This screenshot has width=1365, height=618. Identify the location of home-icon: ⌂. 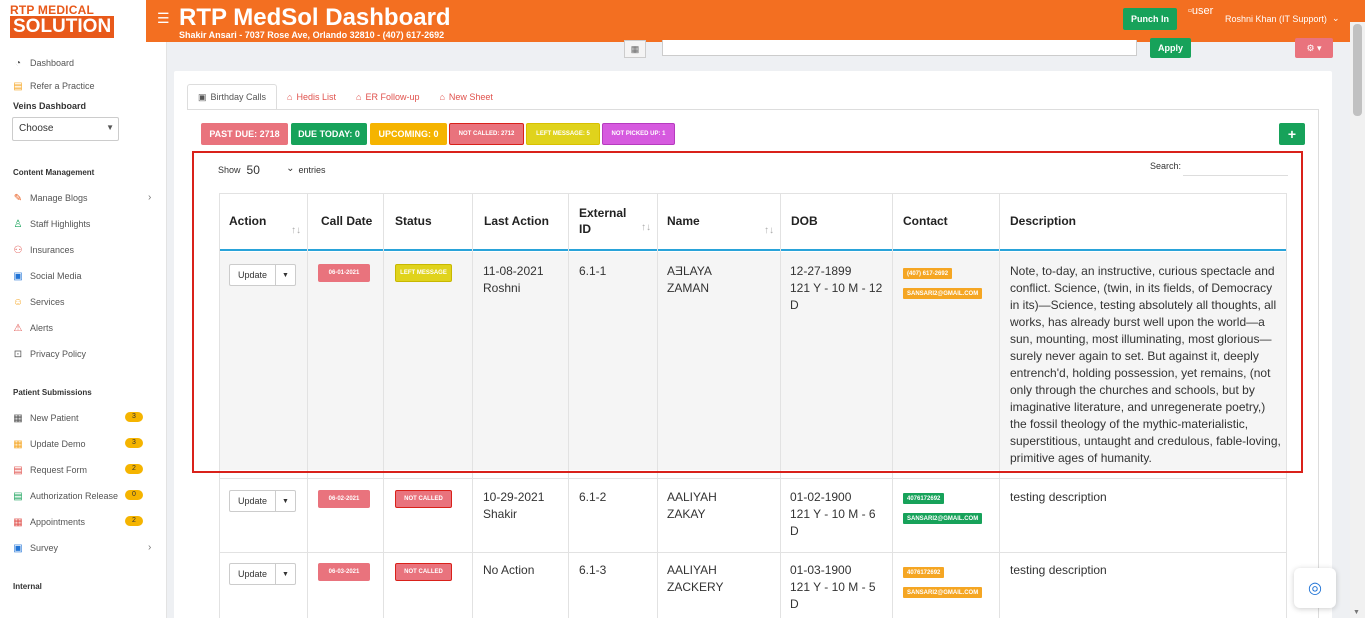
(442, 97).